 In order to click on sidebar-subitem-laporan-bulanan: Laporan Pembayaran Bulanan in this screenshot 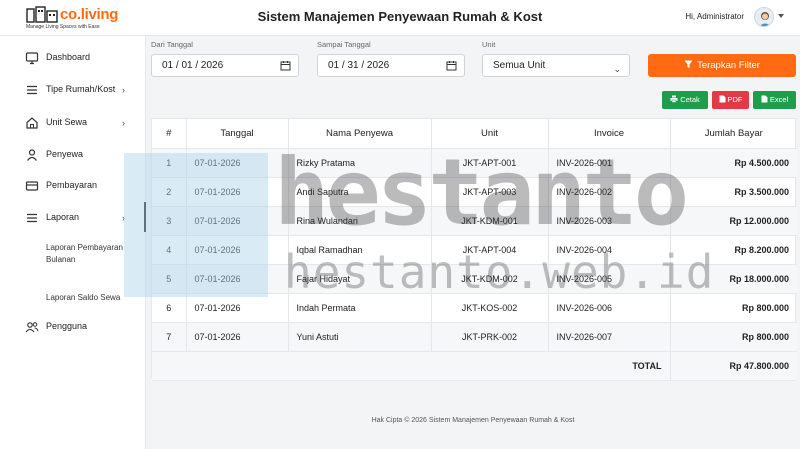, I will do `click(86, 254)`.